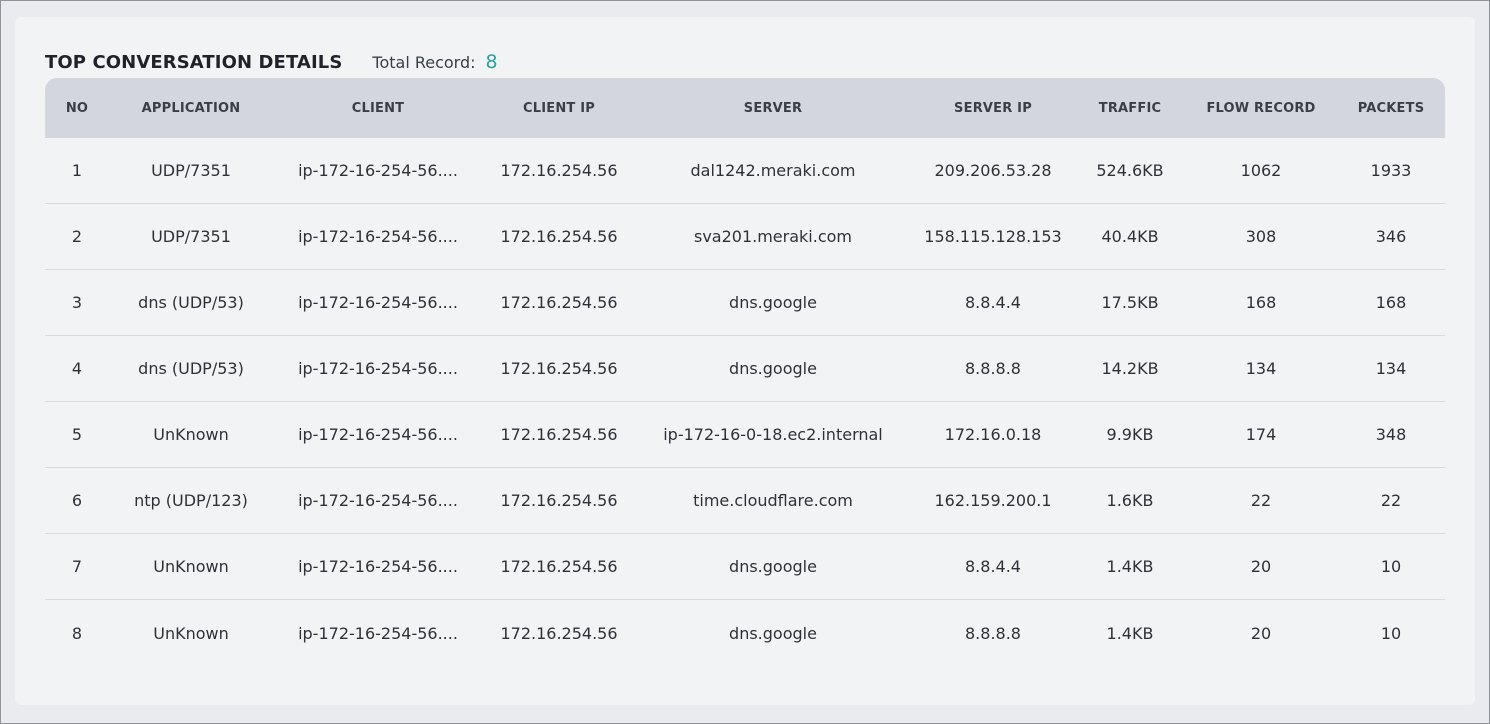 The image size is (1490, 724). I want to click on column-header-no: NO, so click(77, 108).